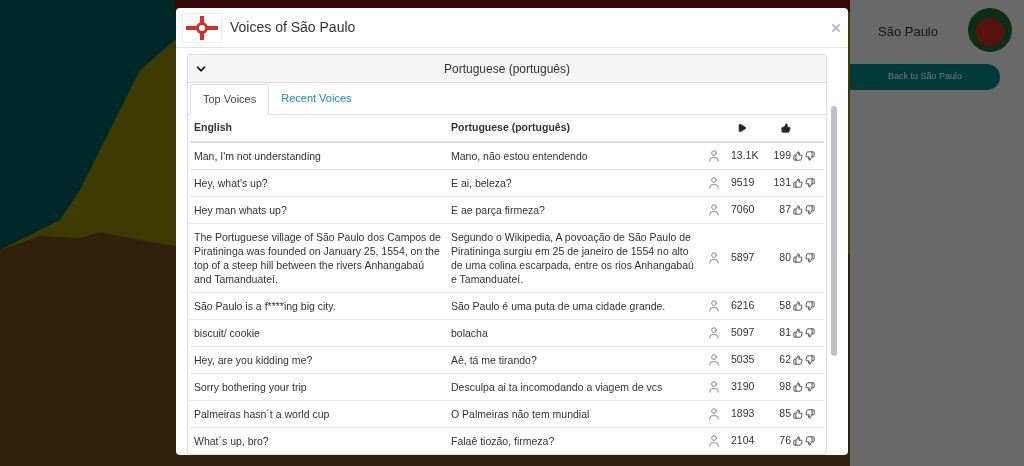 This screenshot has height=466, width=1024. I want to click on table-cell: Desculpa ai ta incomodando a viagem de vcs, so click(574, 387).